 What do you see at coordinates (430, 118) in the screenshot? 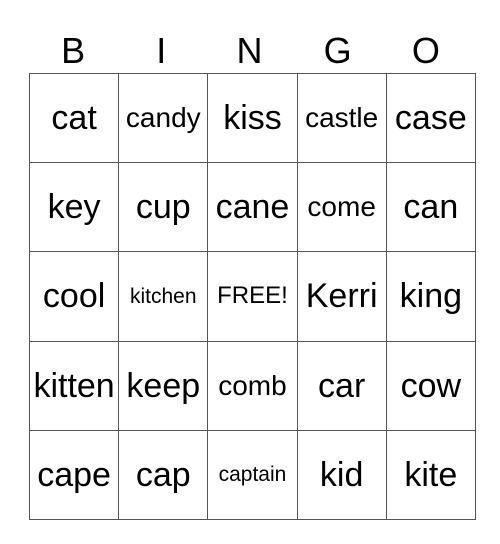
I see `bingo-cell: case` at bounding box center [430, 118].